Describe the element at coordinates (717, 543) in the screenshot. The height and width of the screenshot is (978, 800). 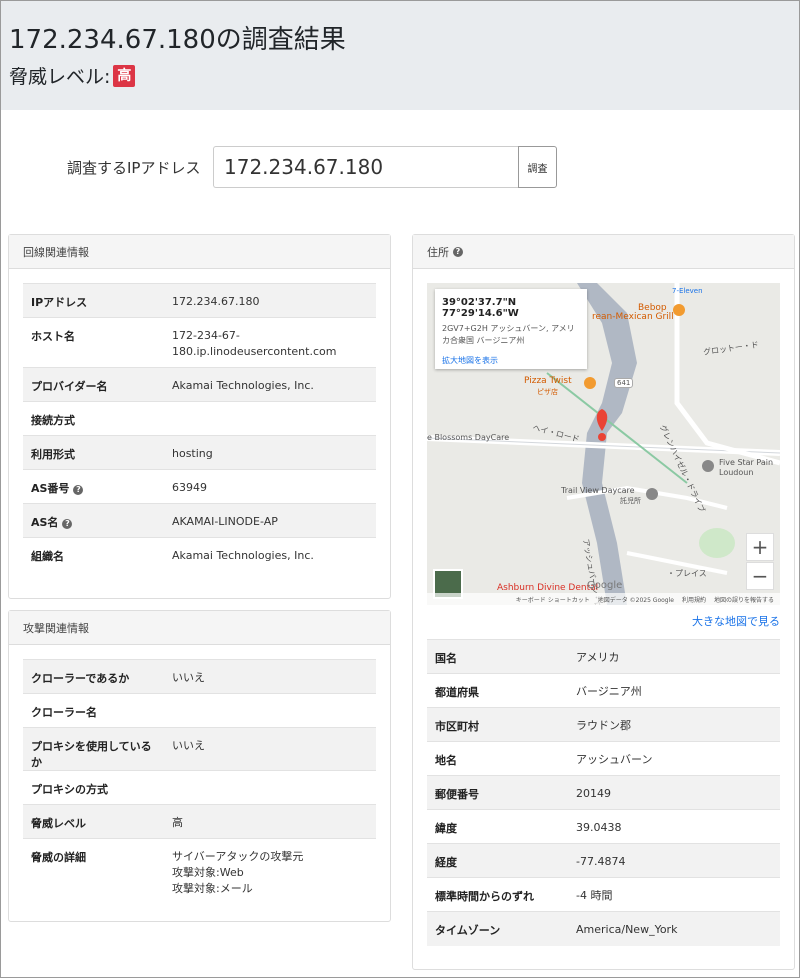
I see `park-area` at that location.